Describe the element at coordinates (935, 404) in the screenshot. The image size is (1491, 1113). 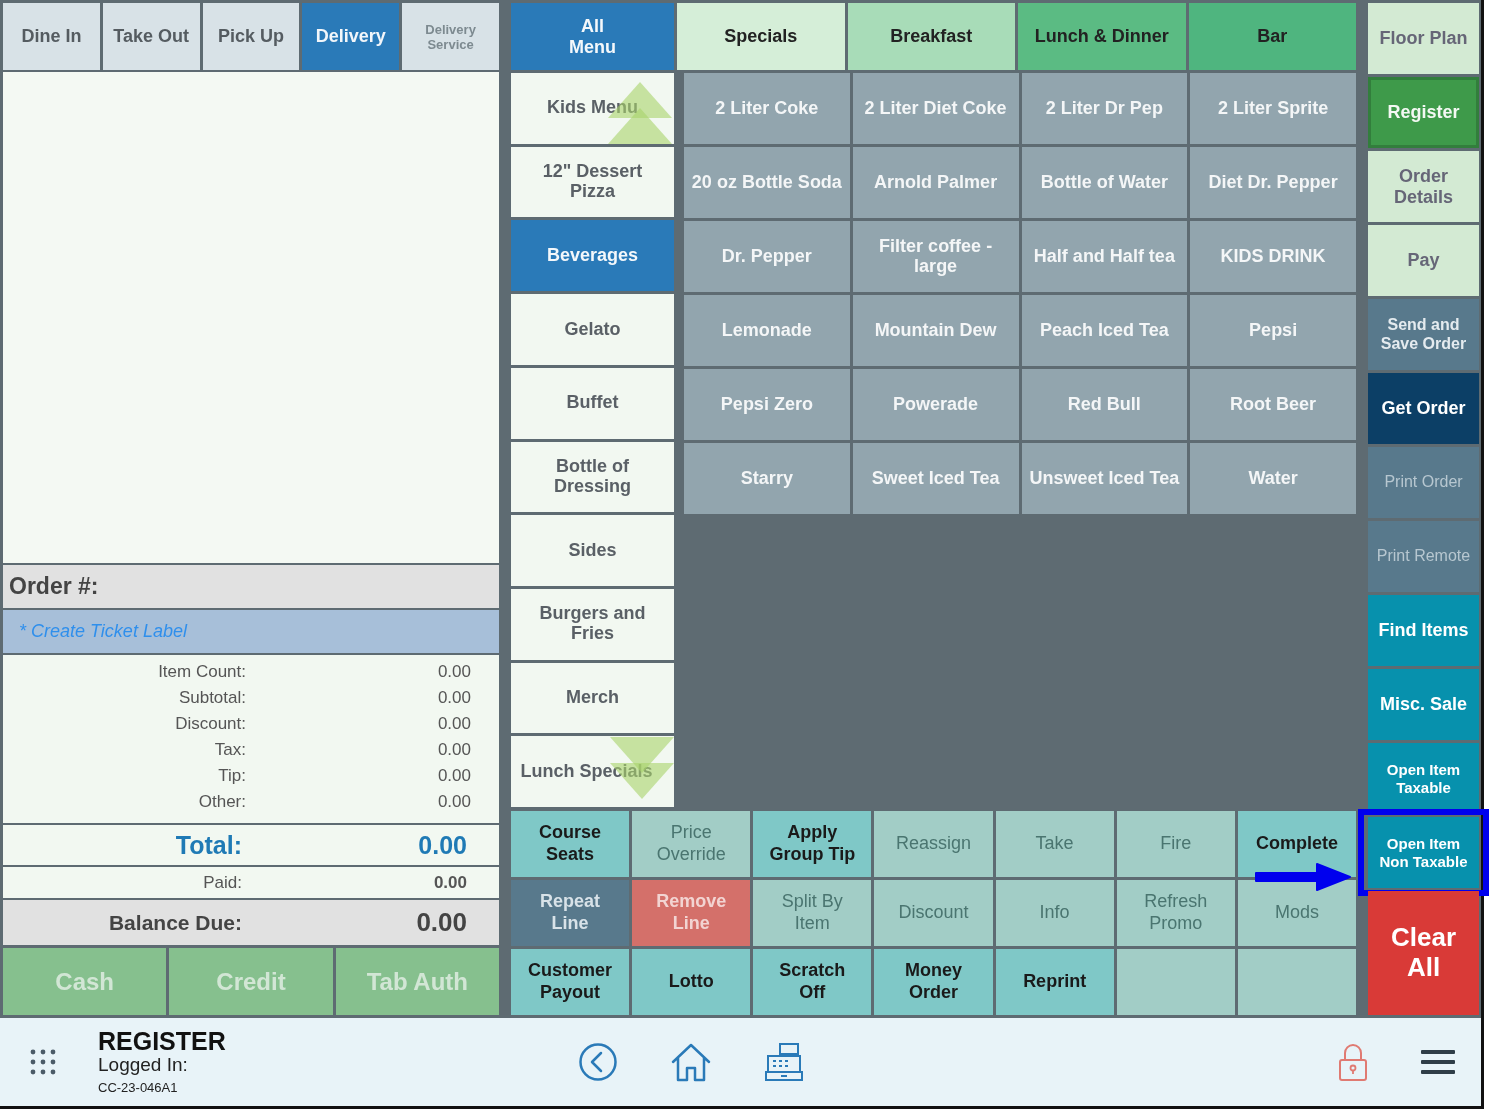
I see `menu-item-button: Powerade` at that location.